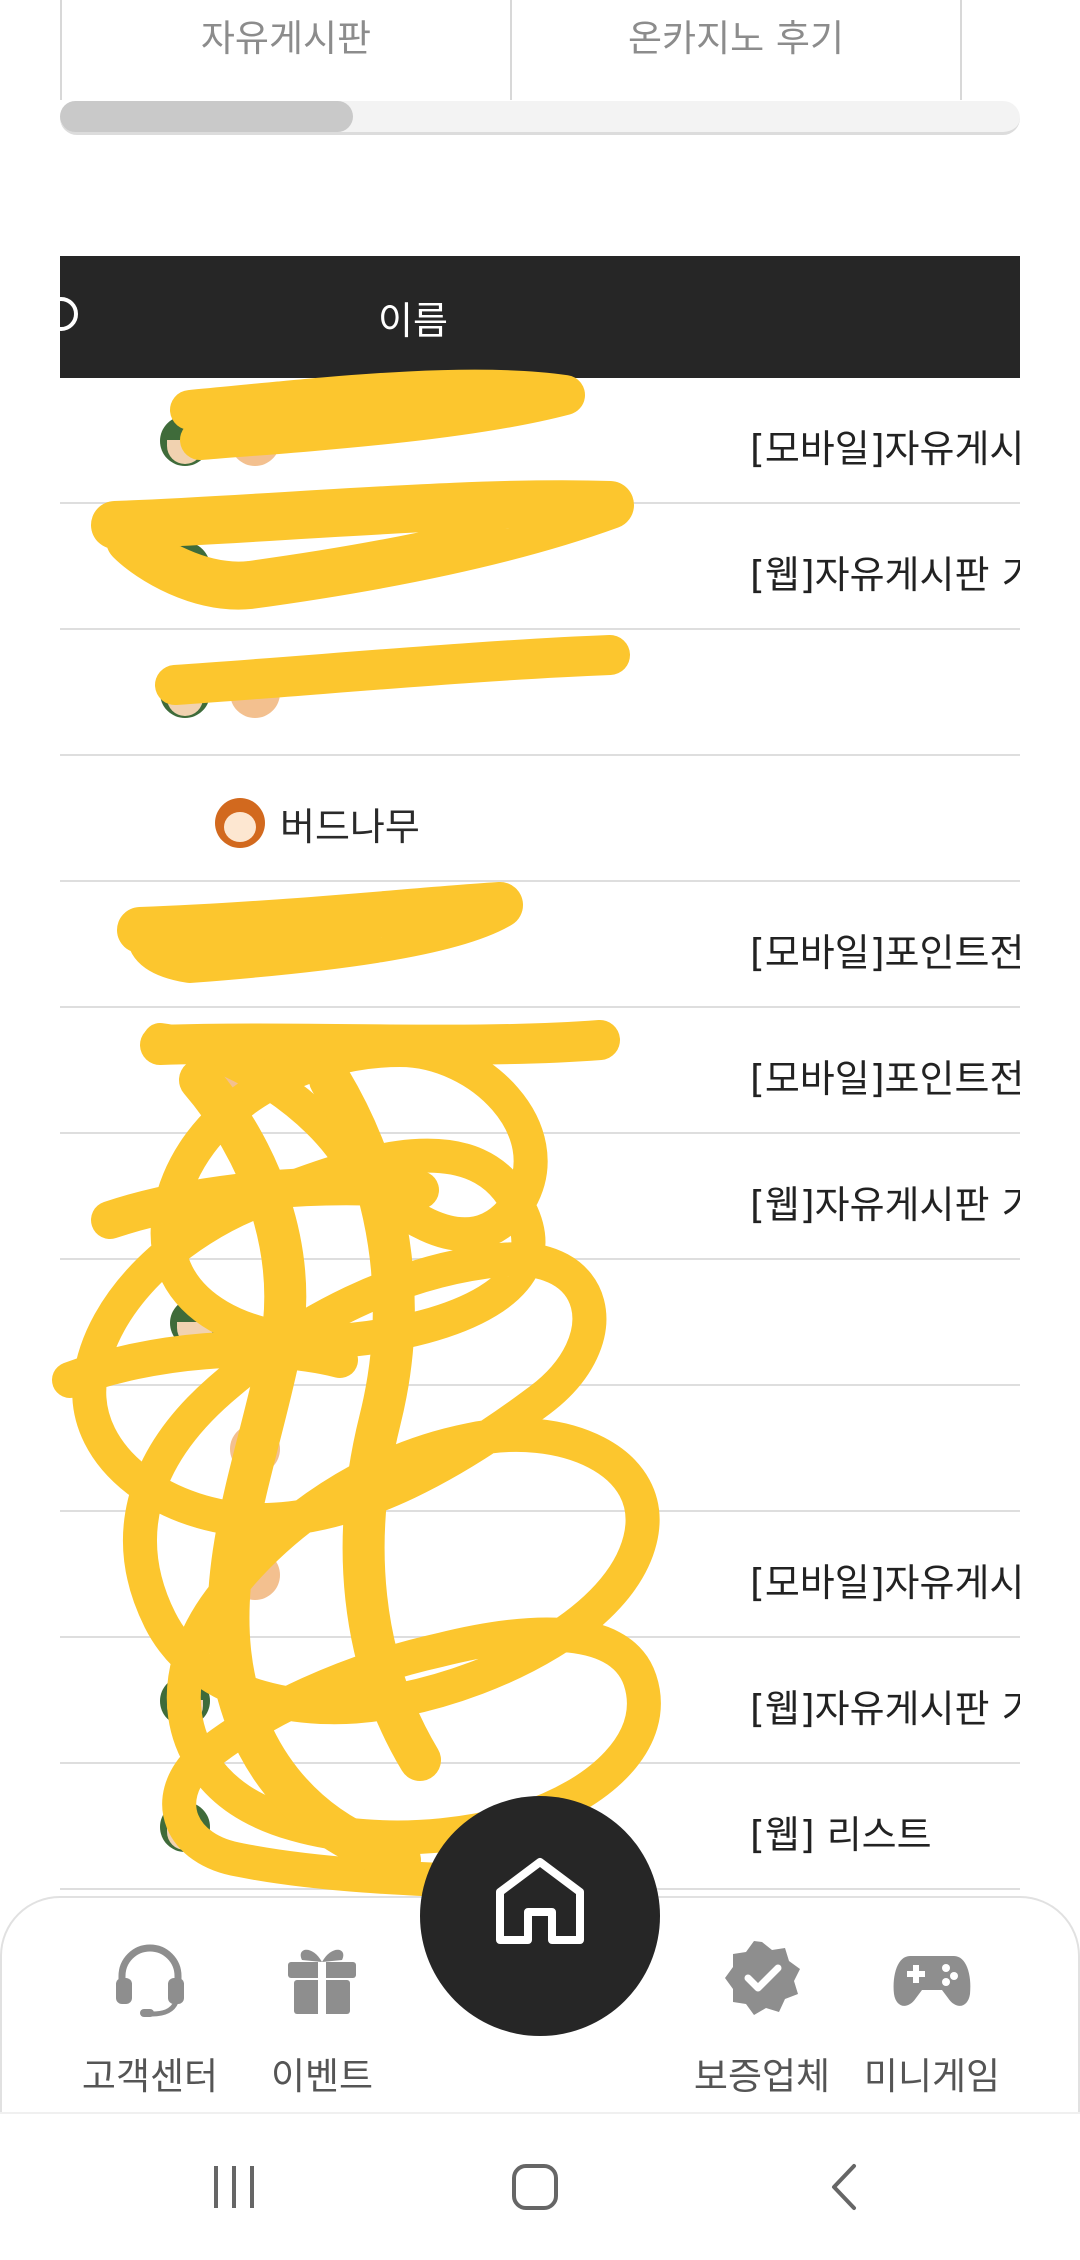 This screenshot has width=1080, height=2260. I want to click on home-button, so click(540, 1916).